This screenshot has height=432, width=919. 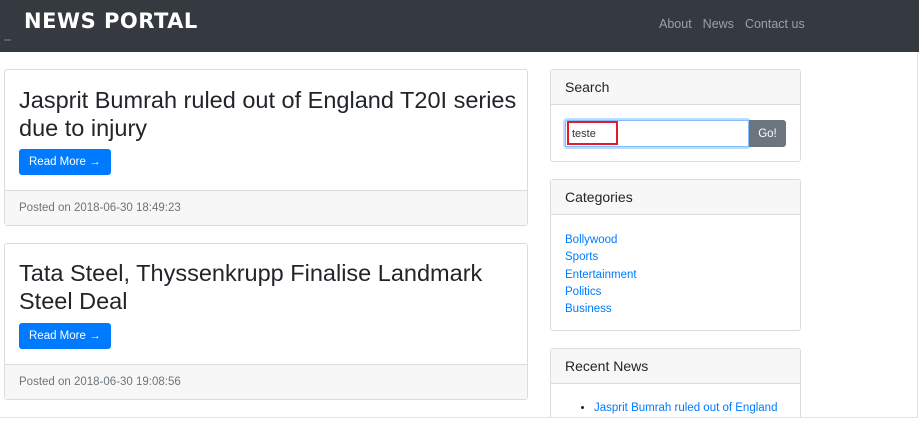 I want to click on nav-links: About News Contact us, so click(x=737, y=24).